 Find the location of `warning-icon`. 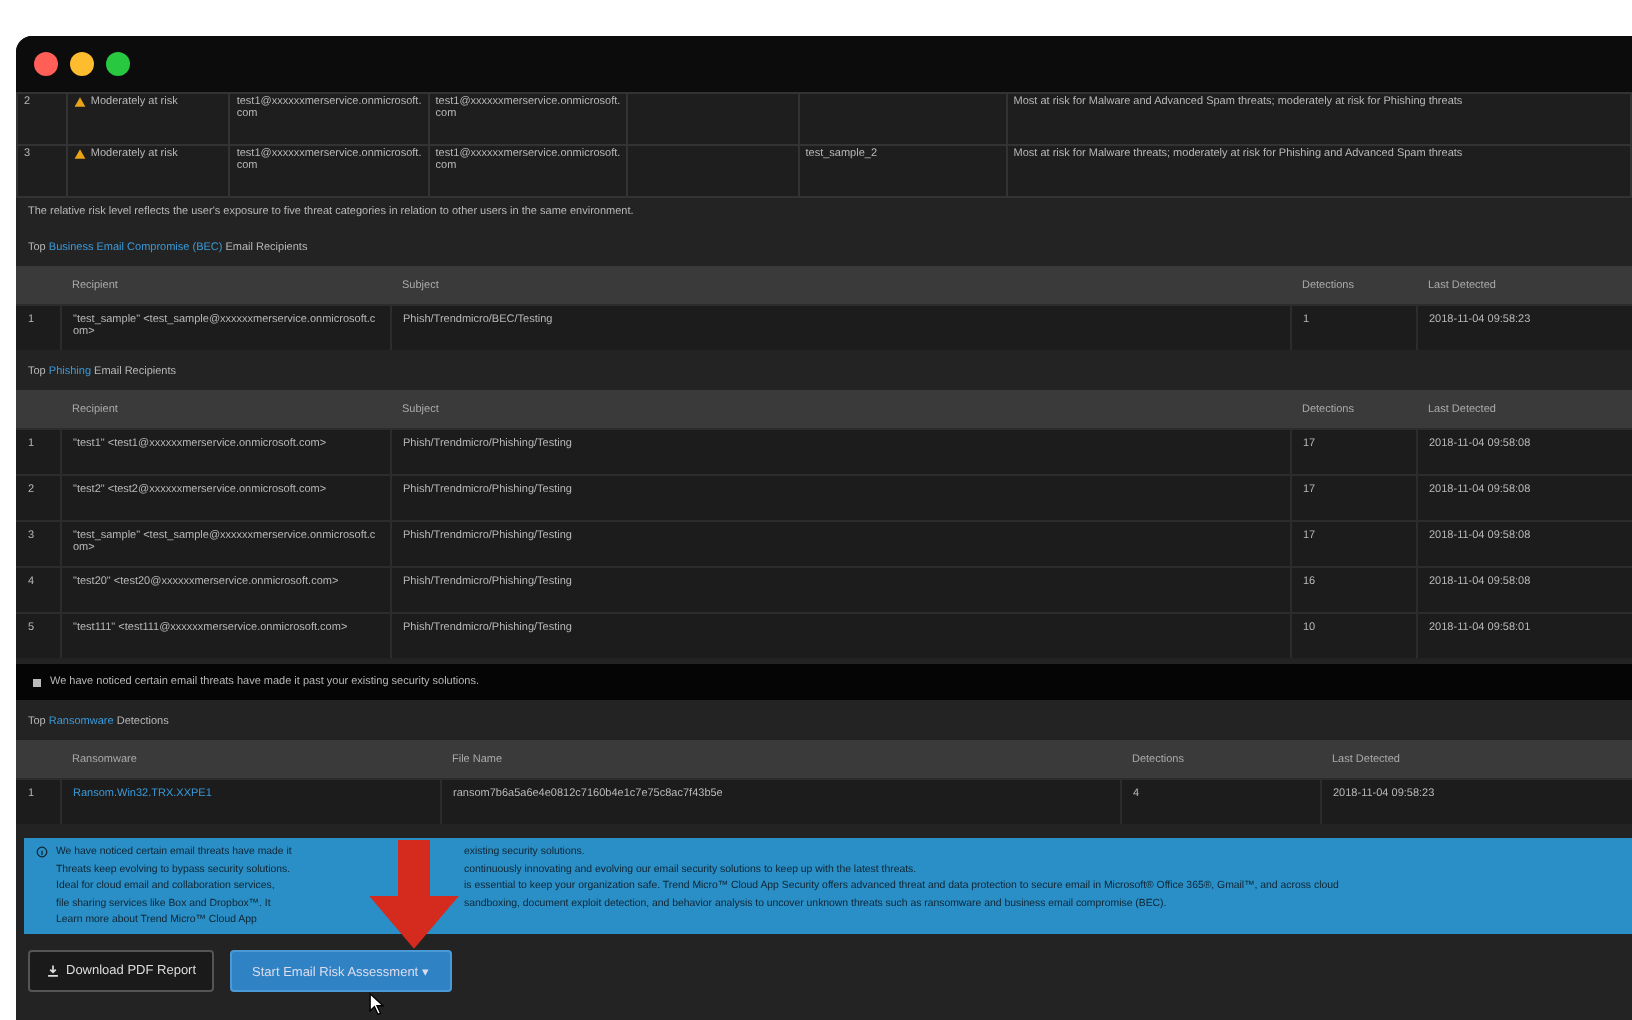

warning-icon is located at coordinates (80, 102).